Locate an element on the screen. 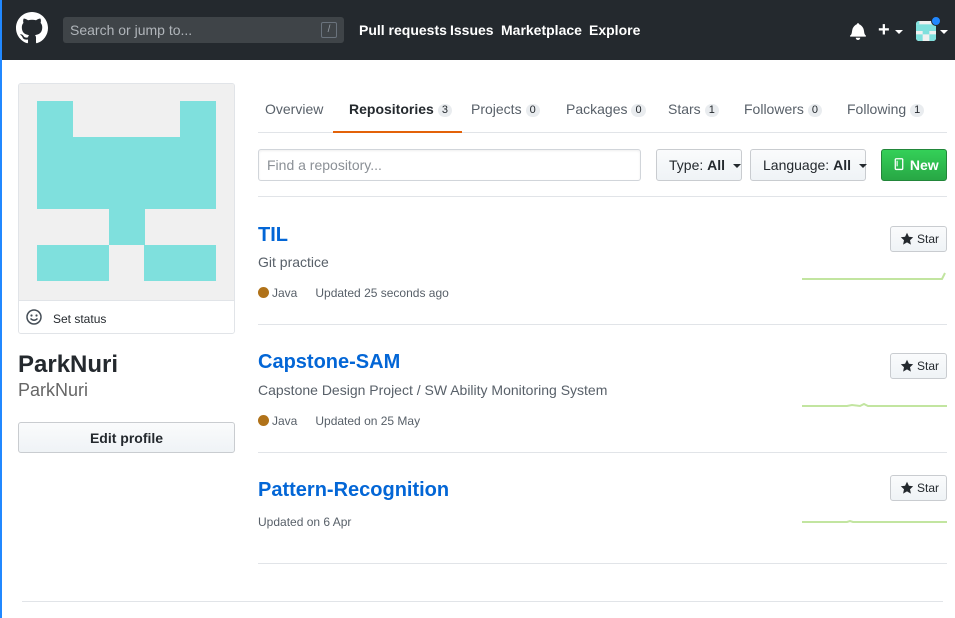 The height and width of the screenshot is (618, 955). bell-icon is located at coordinates (858, 31).